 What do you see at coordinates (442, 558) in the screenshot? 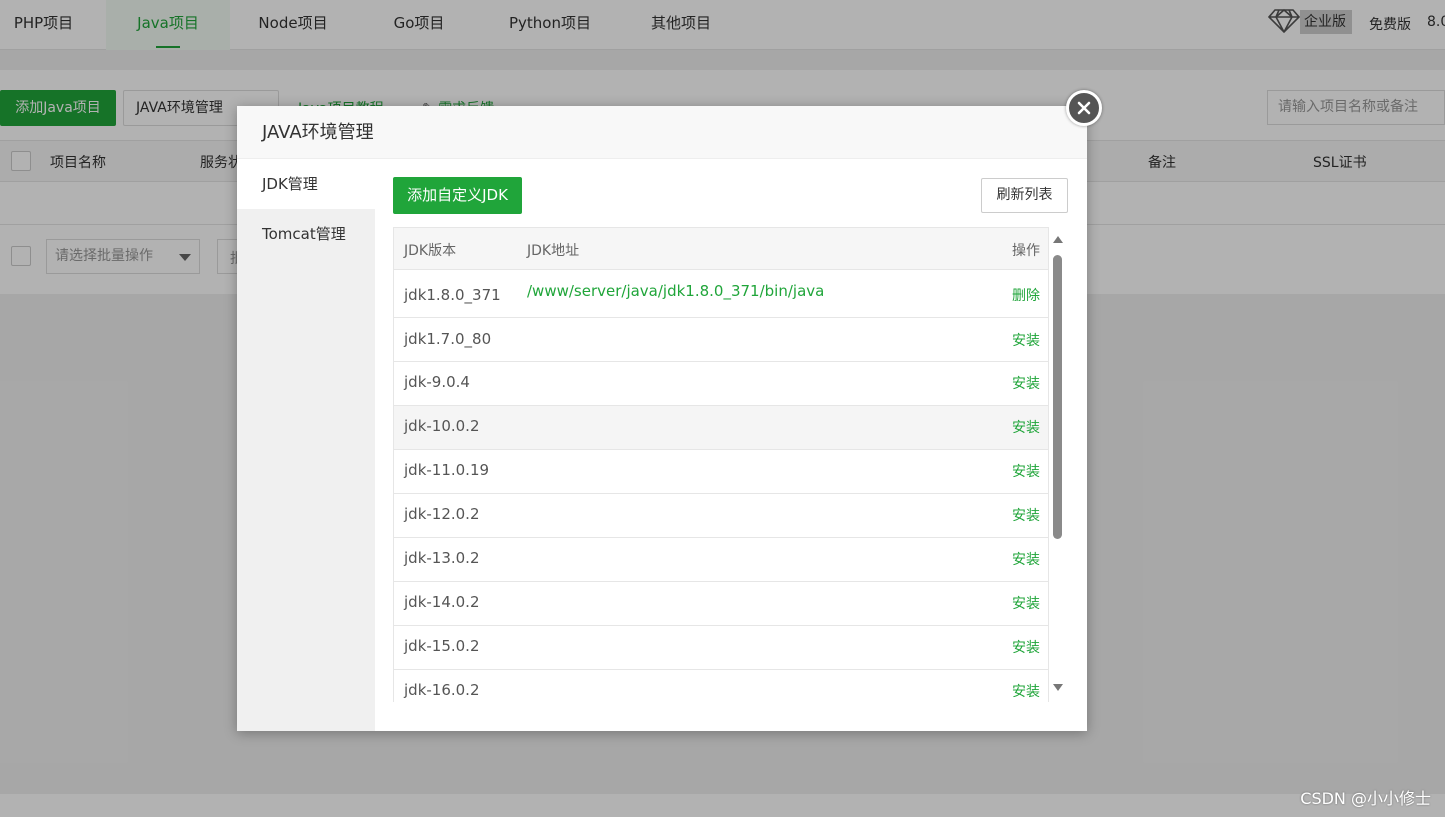
I see `jdk-version: jdk-13.0.2` at bounding box center [442, 558].